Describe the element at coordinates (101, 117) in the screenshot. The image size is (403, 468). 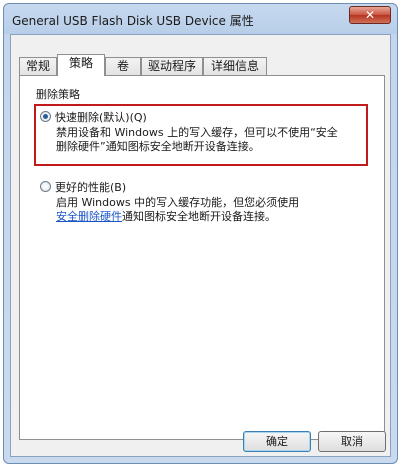
I see `quick-removal-label: 快速删除(默认)(Q)` at that location.